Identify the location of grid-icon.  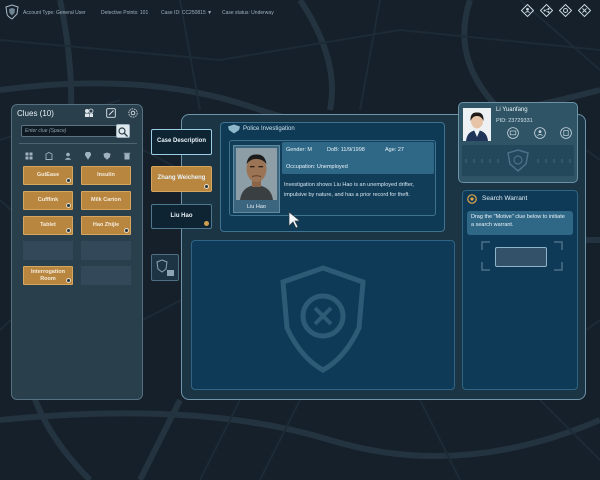
(29, 156).